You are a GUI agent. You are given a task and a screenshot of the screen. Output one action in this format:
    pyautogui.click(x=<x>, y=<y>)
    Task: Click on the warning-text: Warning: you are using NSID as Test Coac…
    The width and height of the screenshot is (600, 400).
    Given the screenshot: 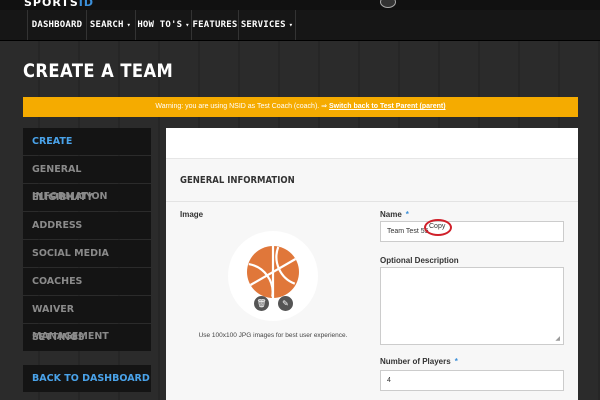 What is the action you would take?
    pyautogui.click(x=237, y=106)
    